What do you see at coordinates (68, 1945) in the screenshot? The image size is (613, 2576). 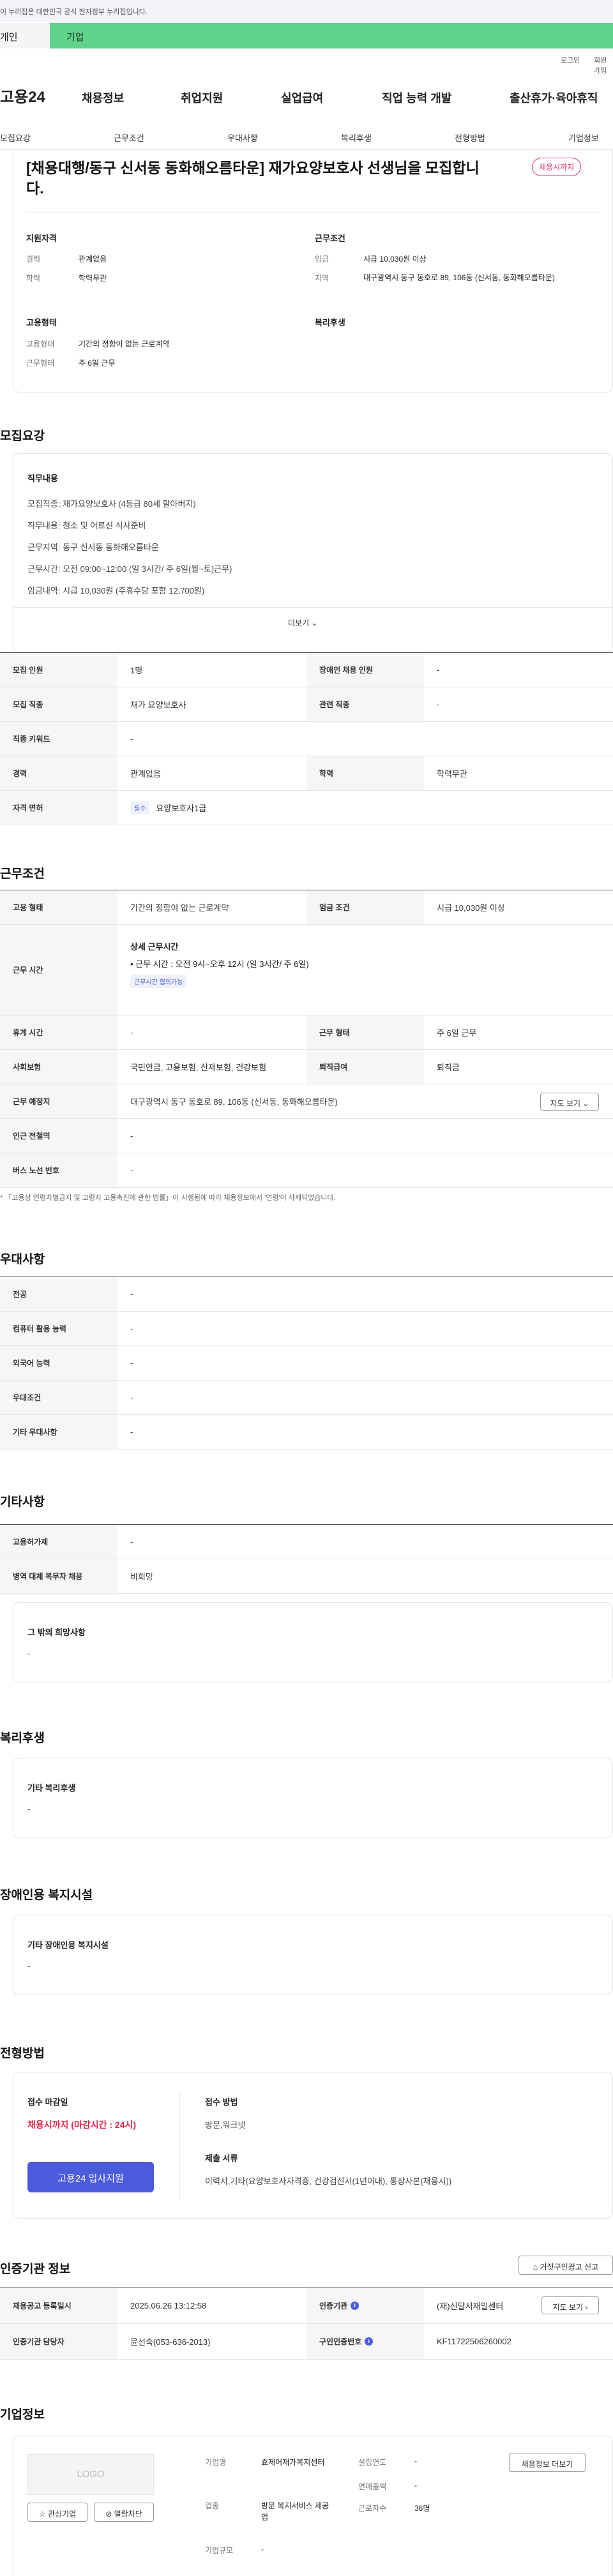 I see `disabled-box-title: 기타 장애인용 복지시설` at bounding box center [68, 1945].